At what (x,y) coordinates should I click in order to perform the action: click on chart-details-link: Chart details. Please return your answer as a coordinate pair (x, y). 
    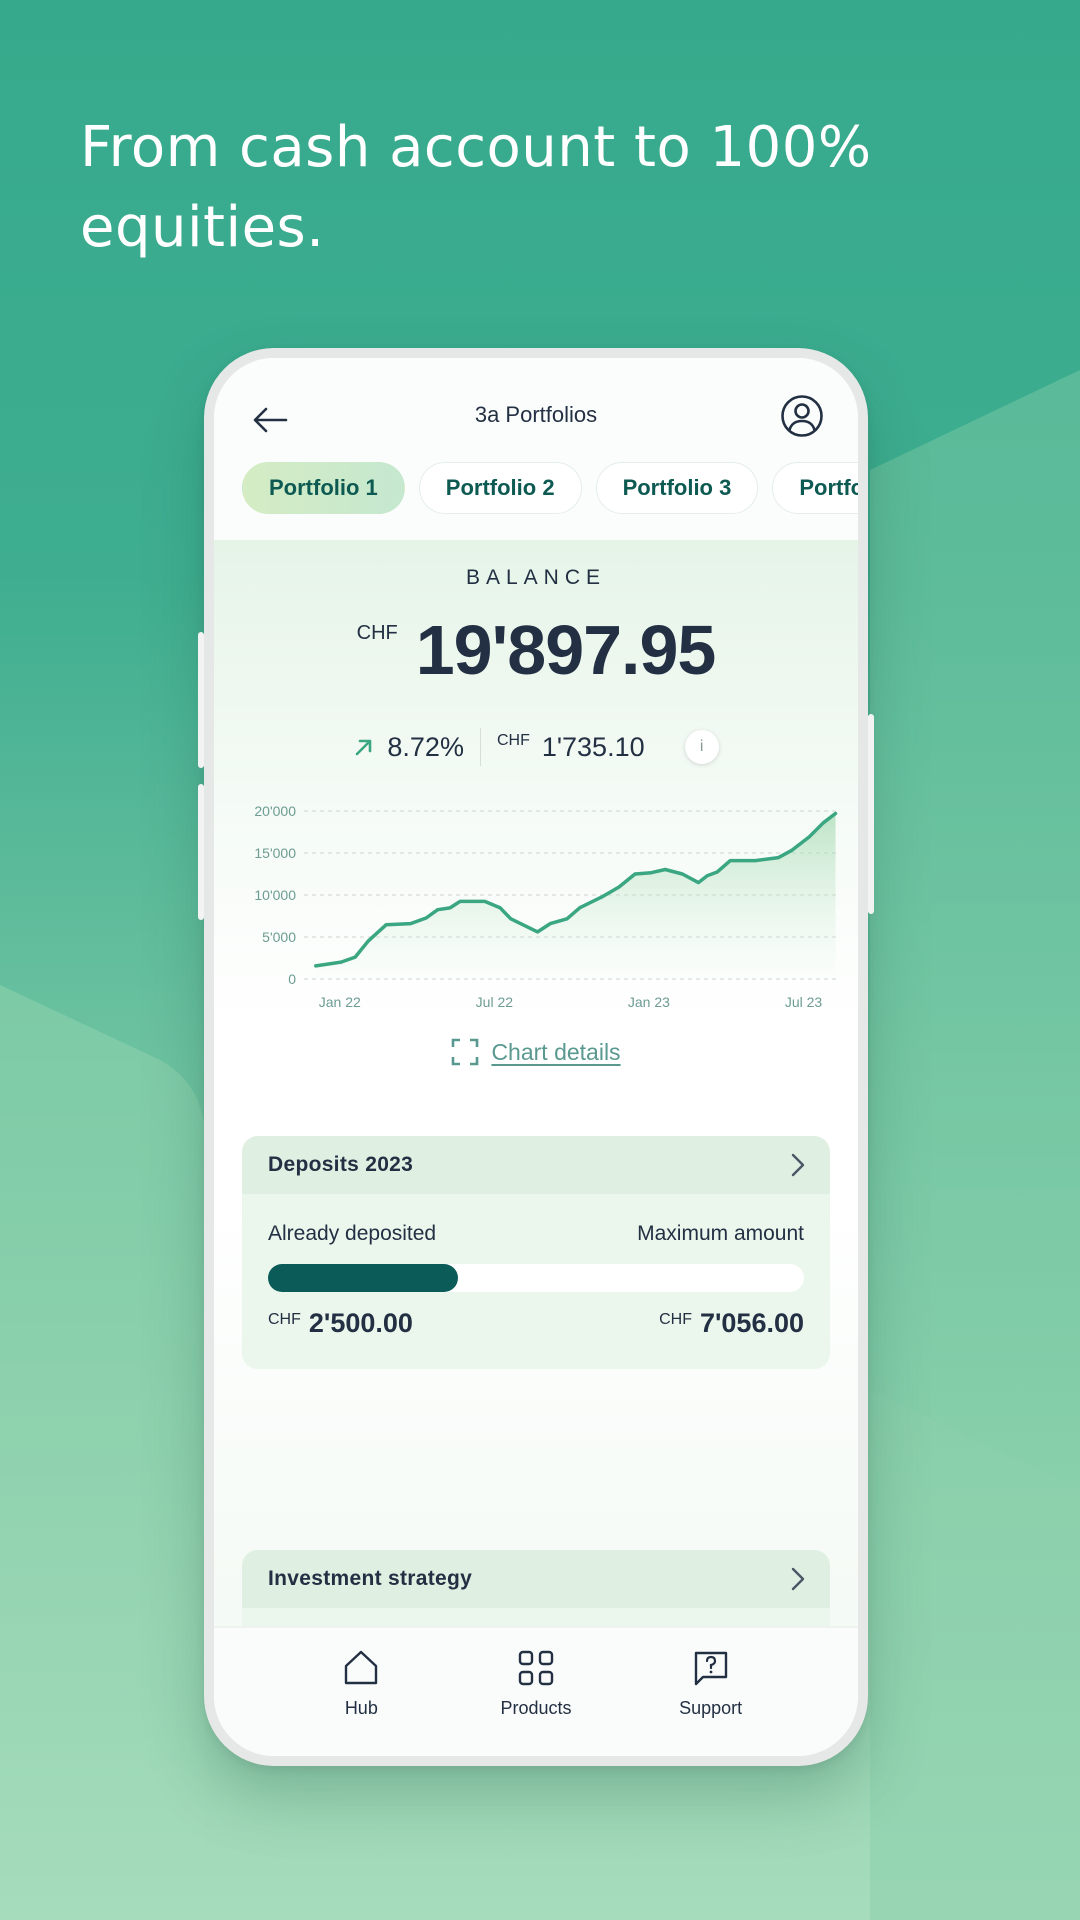
    Looking at the image, I should click on (536, 1052).